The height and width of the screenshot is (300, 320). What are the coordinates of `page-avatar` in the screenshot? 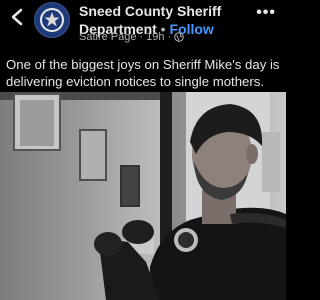 It's located at (52, 20).